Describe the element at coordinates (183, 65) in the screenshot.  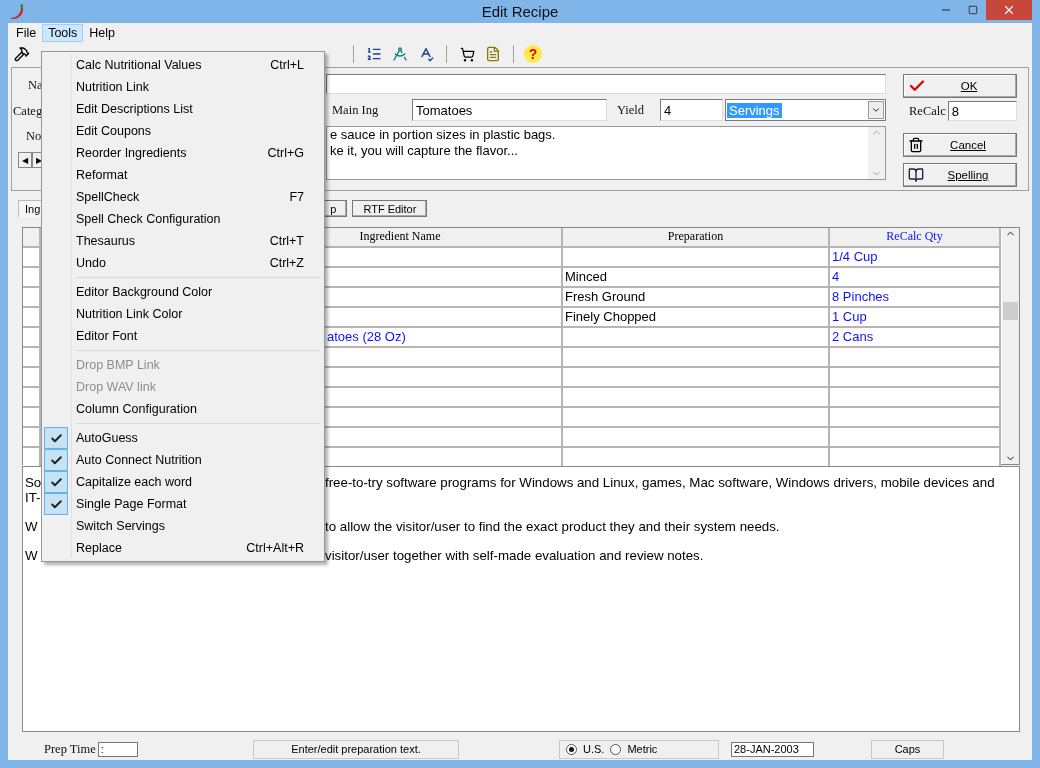
I see `menu-item: Calc Nutritional Values Ctrl+L` at that location.